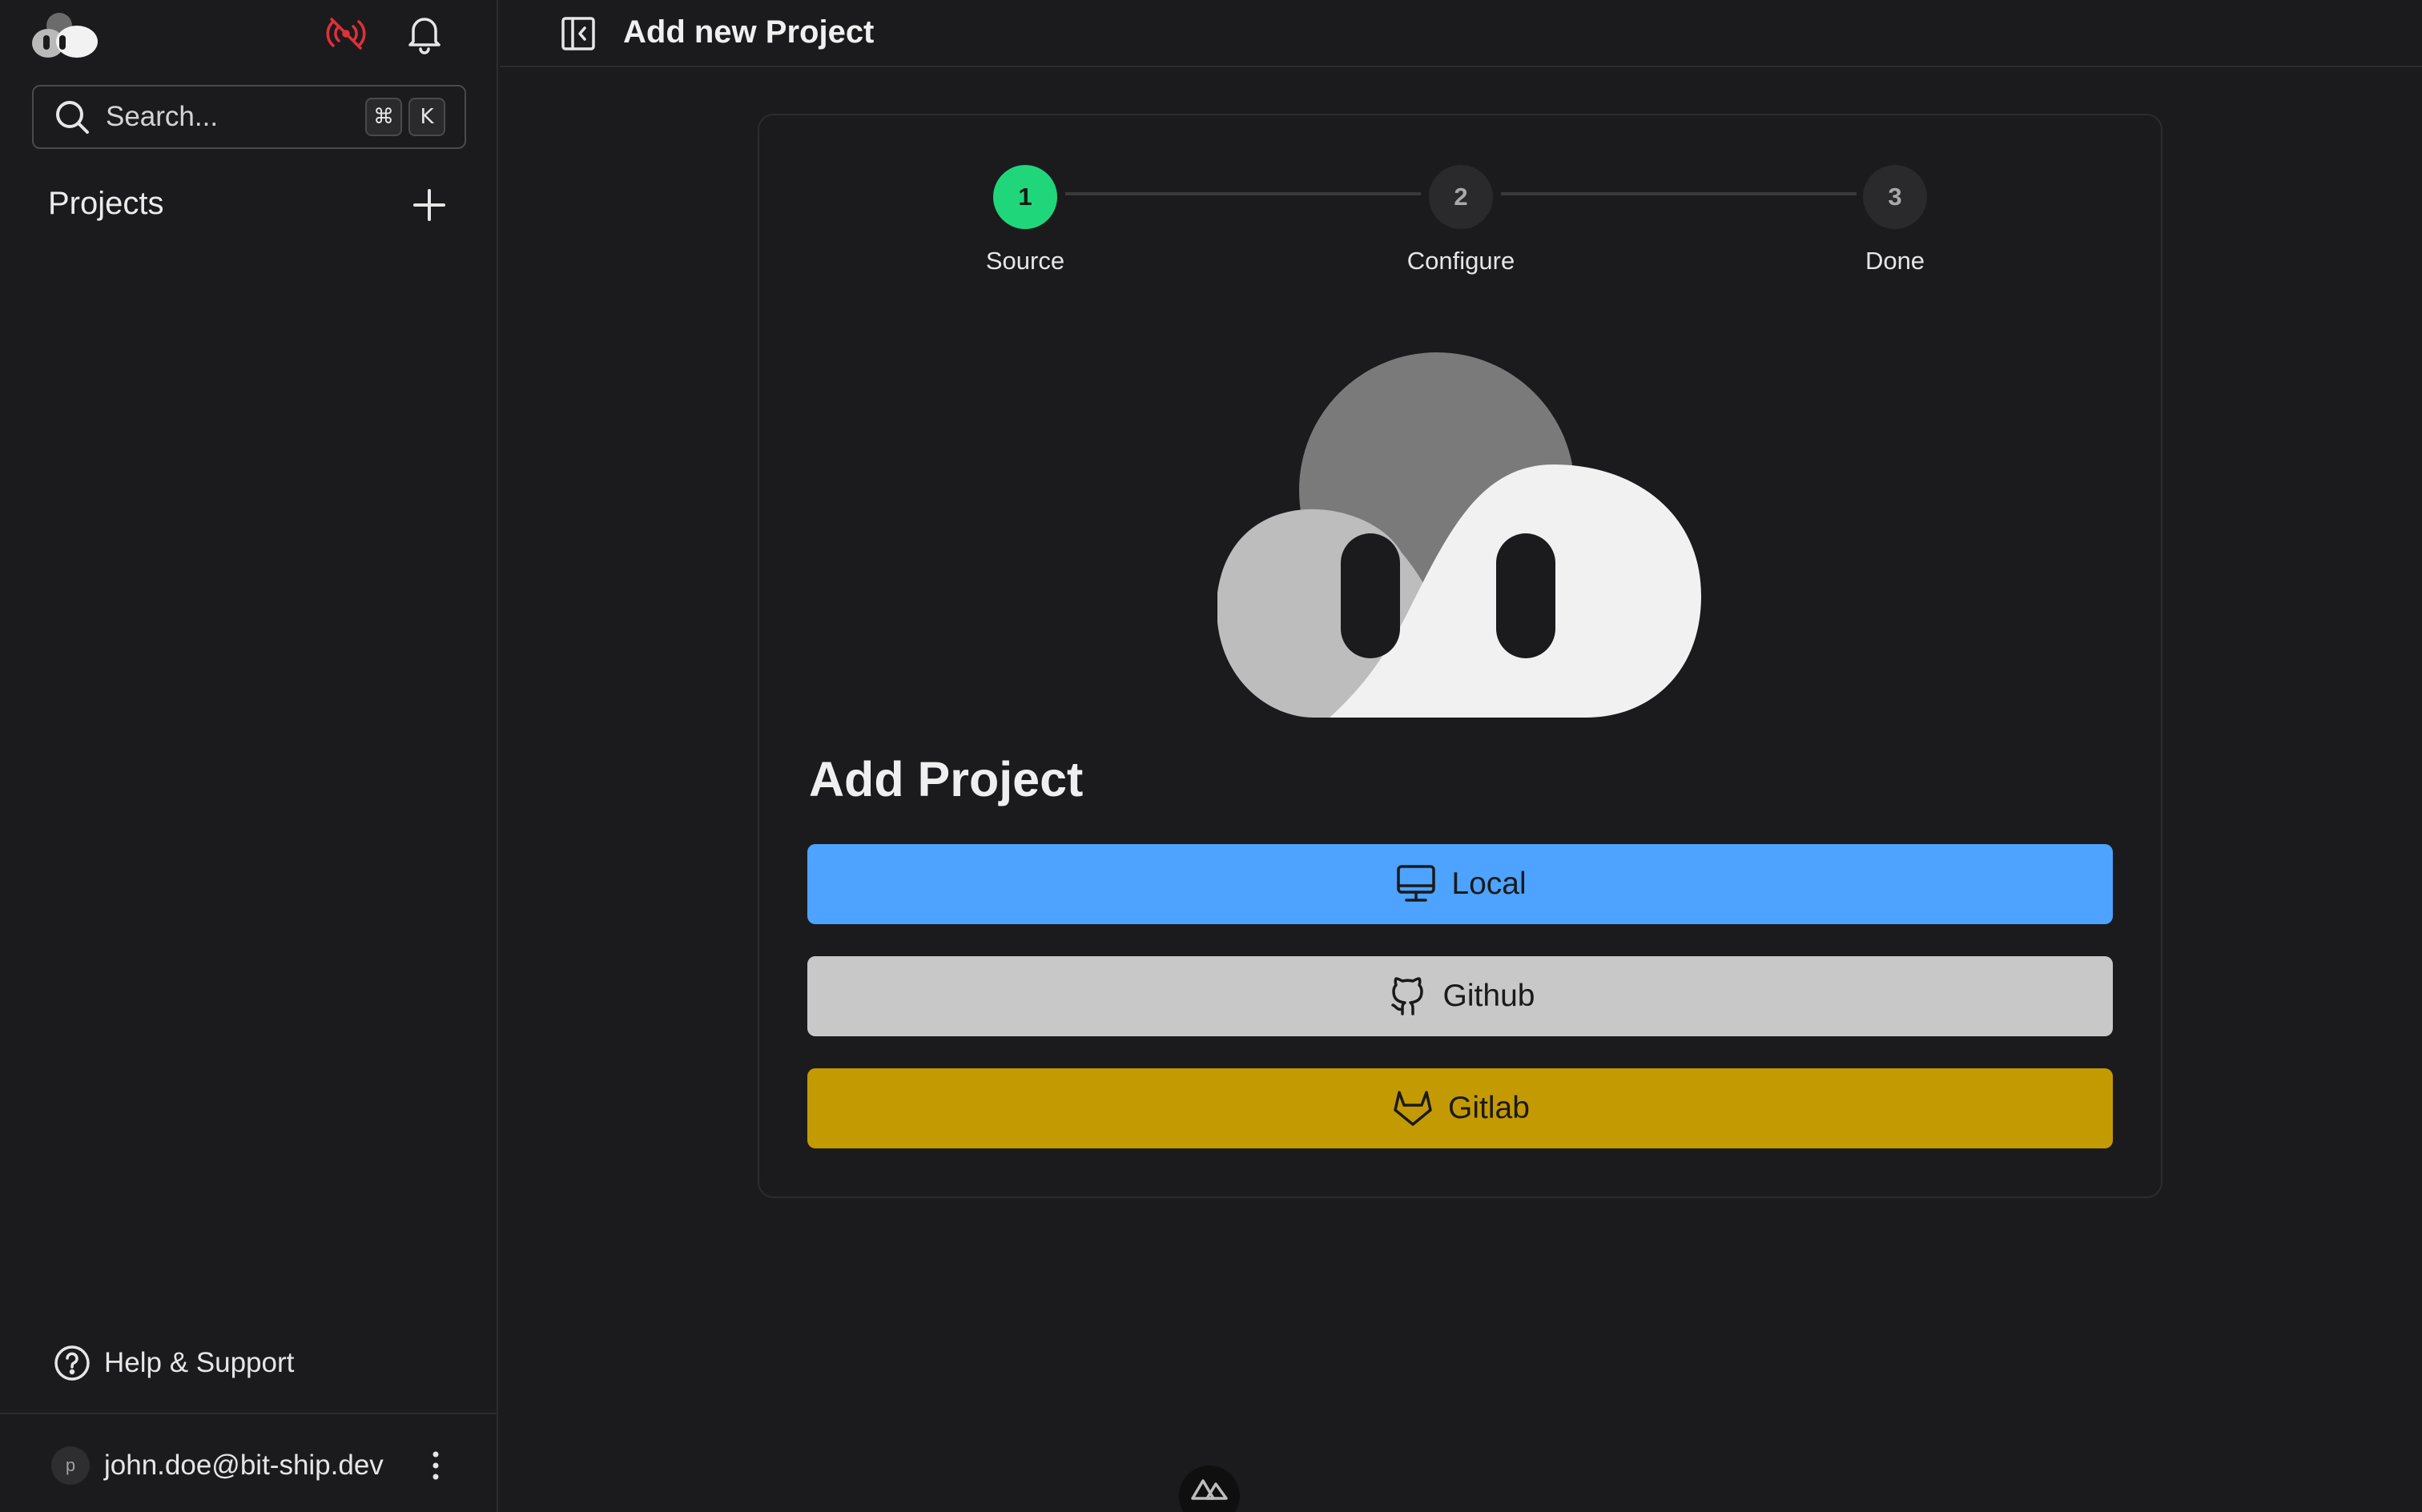 The height and width of the screenshot is (1512, 2422). Describe the element at coordinates (1416, 883) in the screenshot. I see `monitor-icon` at that location.